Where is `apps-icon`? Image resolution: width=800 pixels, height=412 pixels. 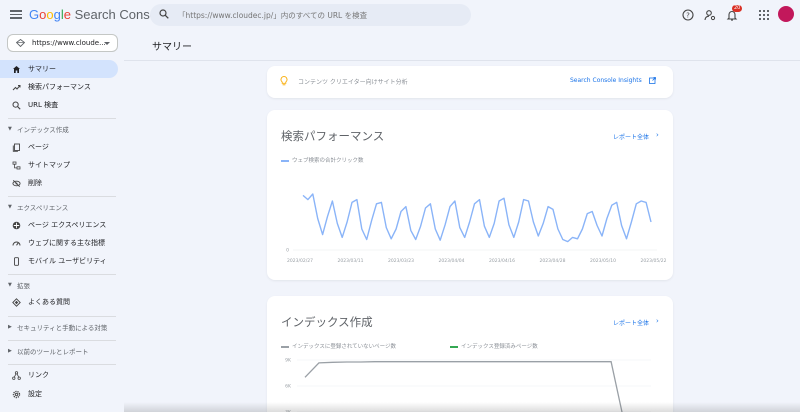 apps-icon is located at coordinates (764, 15).